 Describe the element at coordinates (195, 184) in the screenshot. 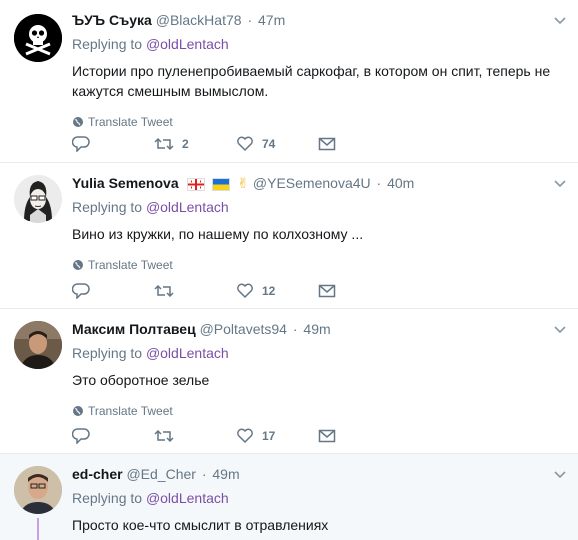

I see `georgia-flag-icon` at that location.